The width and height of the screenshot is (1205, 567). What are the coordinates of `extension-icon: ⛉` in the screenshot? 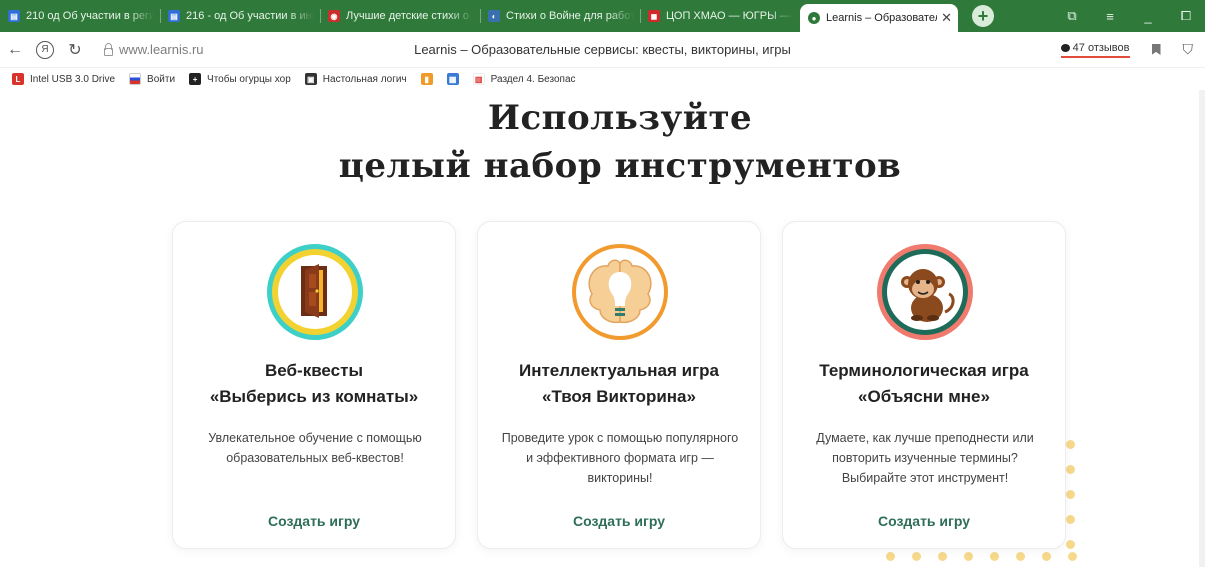 It's located at (1188, 49).